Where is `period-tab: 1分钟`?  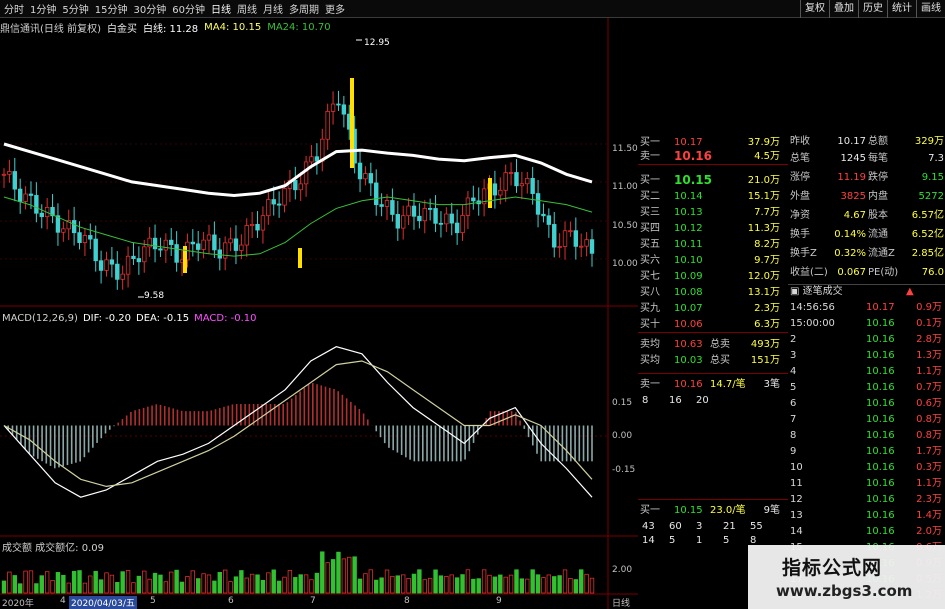
period-tab: 1分钟 is located at coordinates (43, 8).